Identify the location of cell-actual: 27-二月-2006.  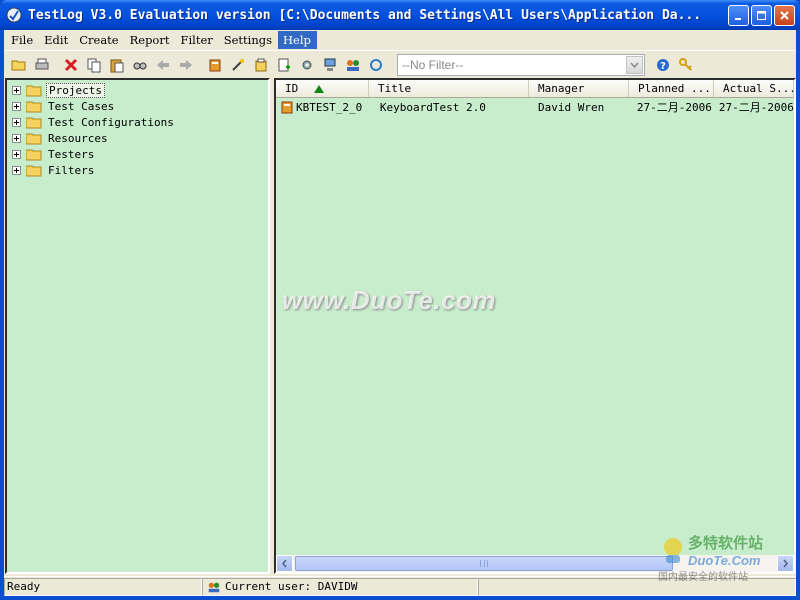
(756, 107).